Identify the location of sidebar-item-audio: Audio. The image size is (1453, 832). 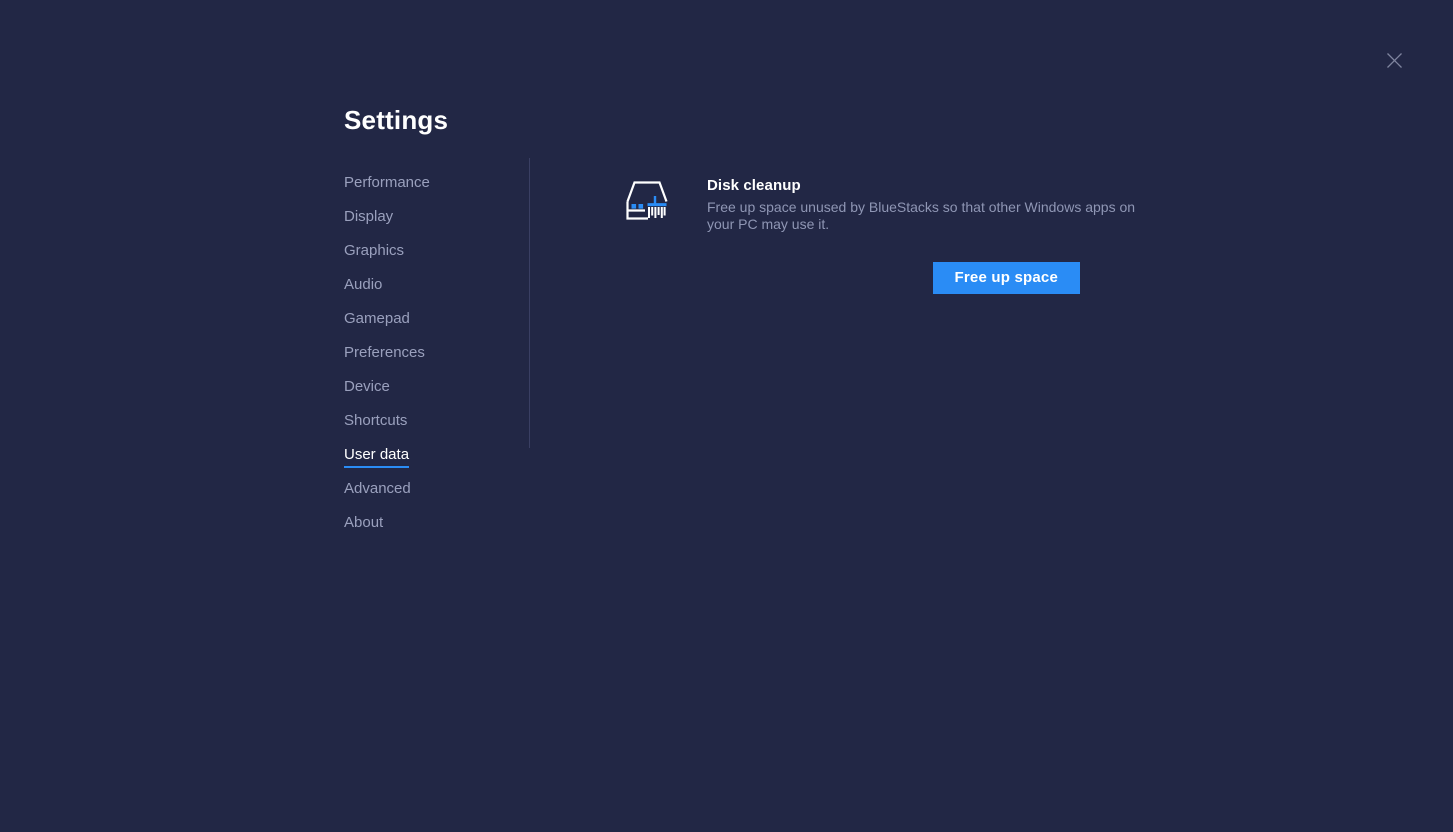
(363, 286).